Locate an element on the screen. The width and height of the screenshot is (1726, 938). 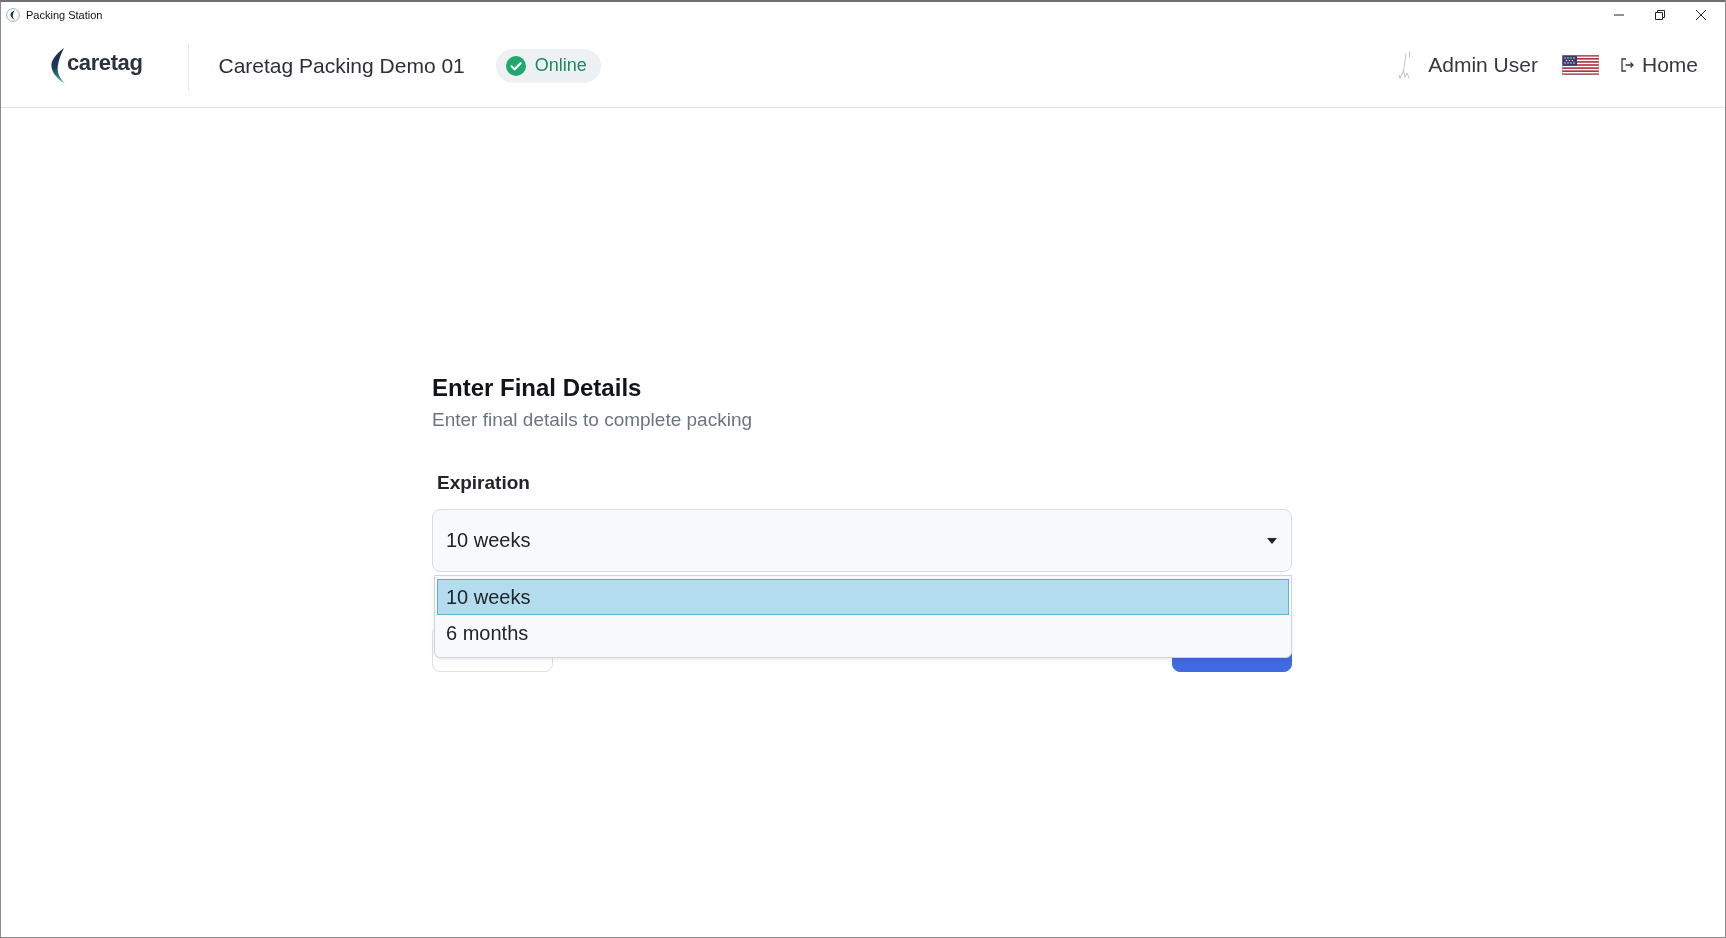
check-icon is located at coordinates (515, 65).